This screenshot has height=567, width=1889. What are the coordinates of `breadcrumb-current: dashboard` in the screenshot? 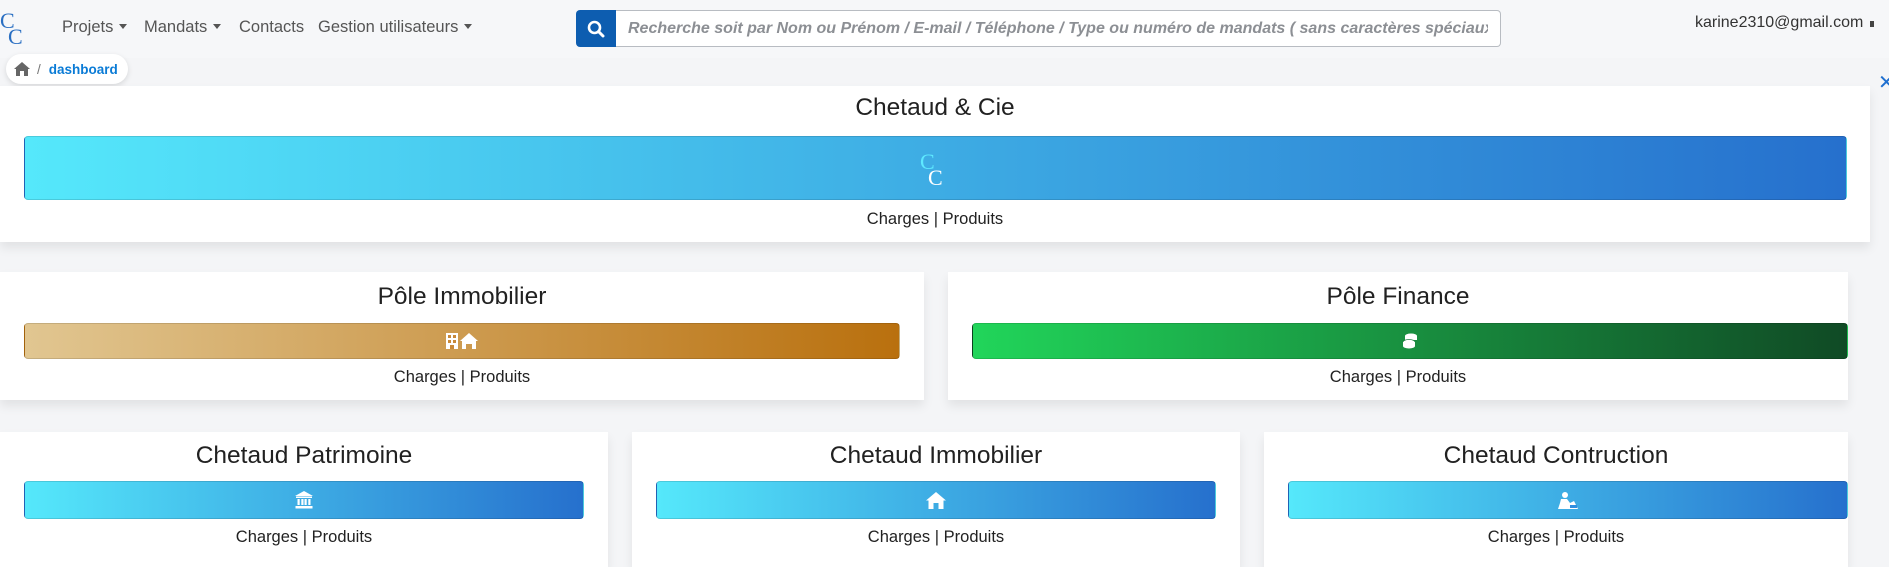 It's located at (83, 69).